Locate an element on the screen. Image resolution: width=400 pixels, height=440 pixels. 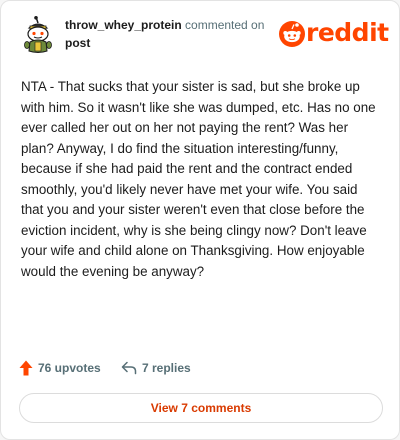
reply-arrow-icon is located at coordinates (129, 368).